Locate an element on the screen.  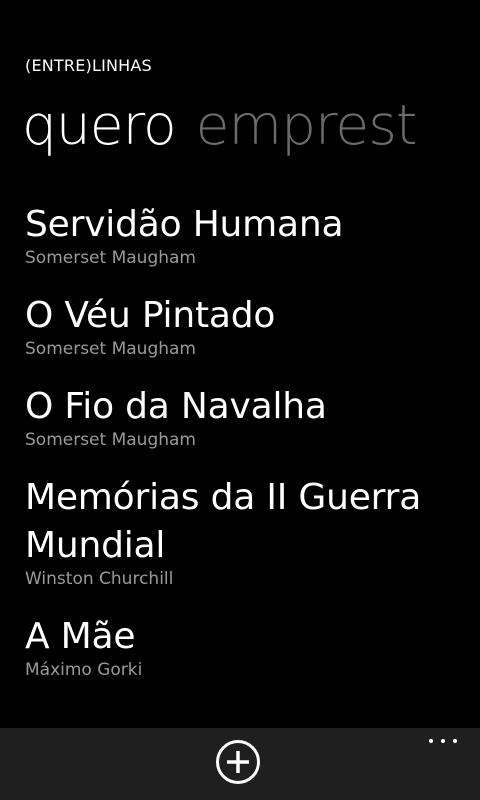
plus-circle-icon is located at coordinates (238, 762).